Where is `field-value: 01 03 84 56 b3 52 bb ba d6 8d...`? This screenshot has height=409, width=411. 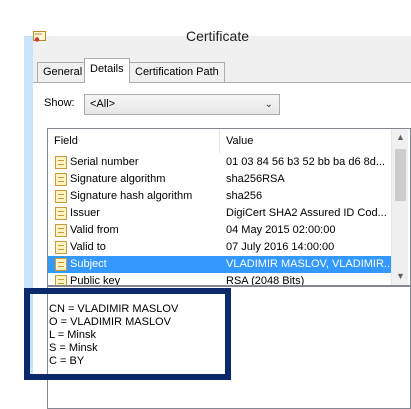
field-value: 01 03 84 56 b3 52 bb ba d6 8d... is located at coordinates (306, 162).